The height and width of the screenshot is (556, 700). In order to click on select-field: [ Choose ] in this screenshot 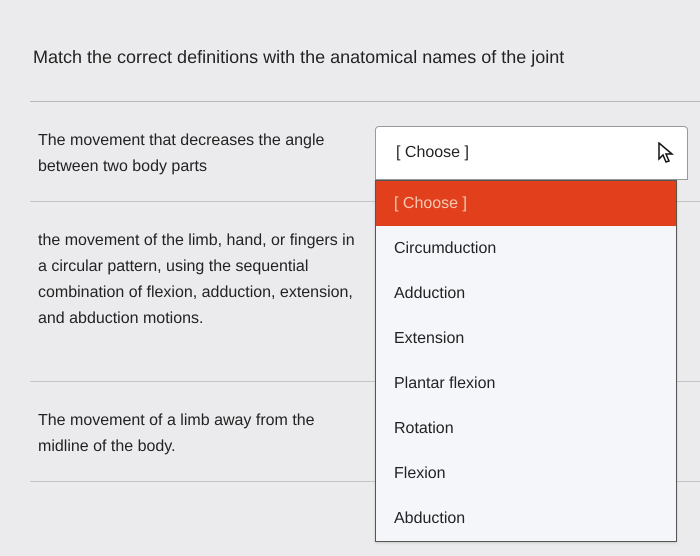, I will do `click(531, 153)`.